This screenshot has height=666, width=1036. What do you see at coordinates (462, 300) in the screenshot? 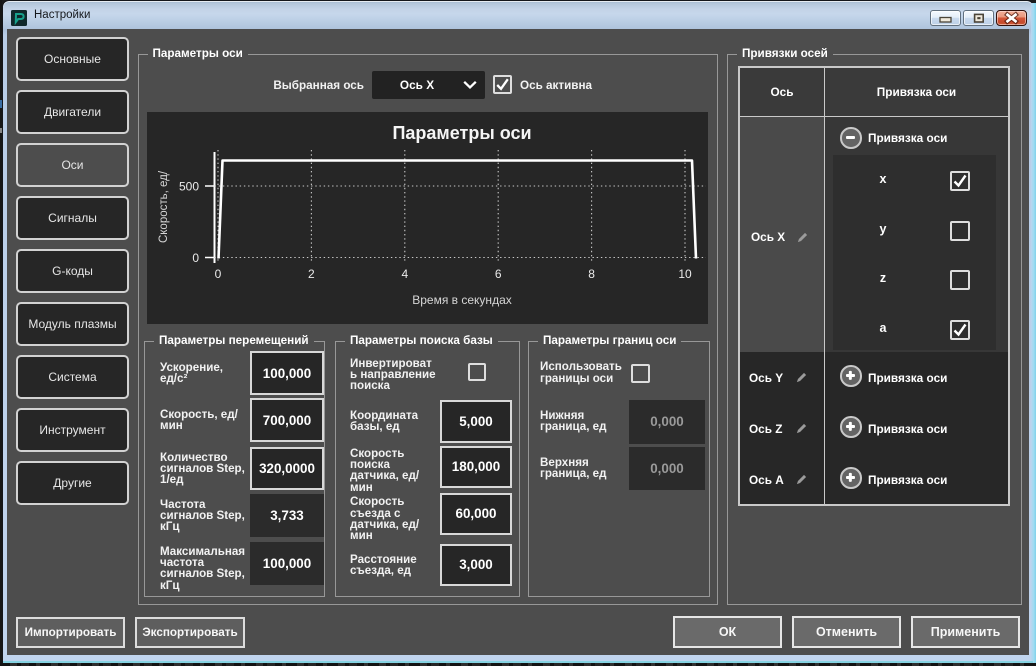
I see `svg-text: Время в секундах` at bounding box center [462, 300].